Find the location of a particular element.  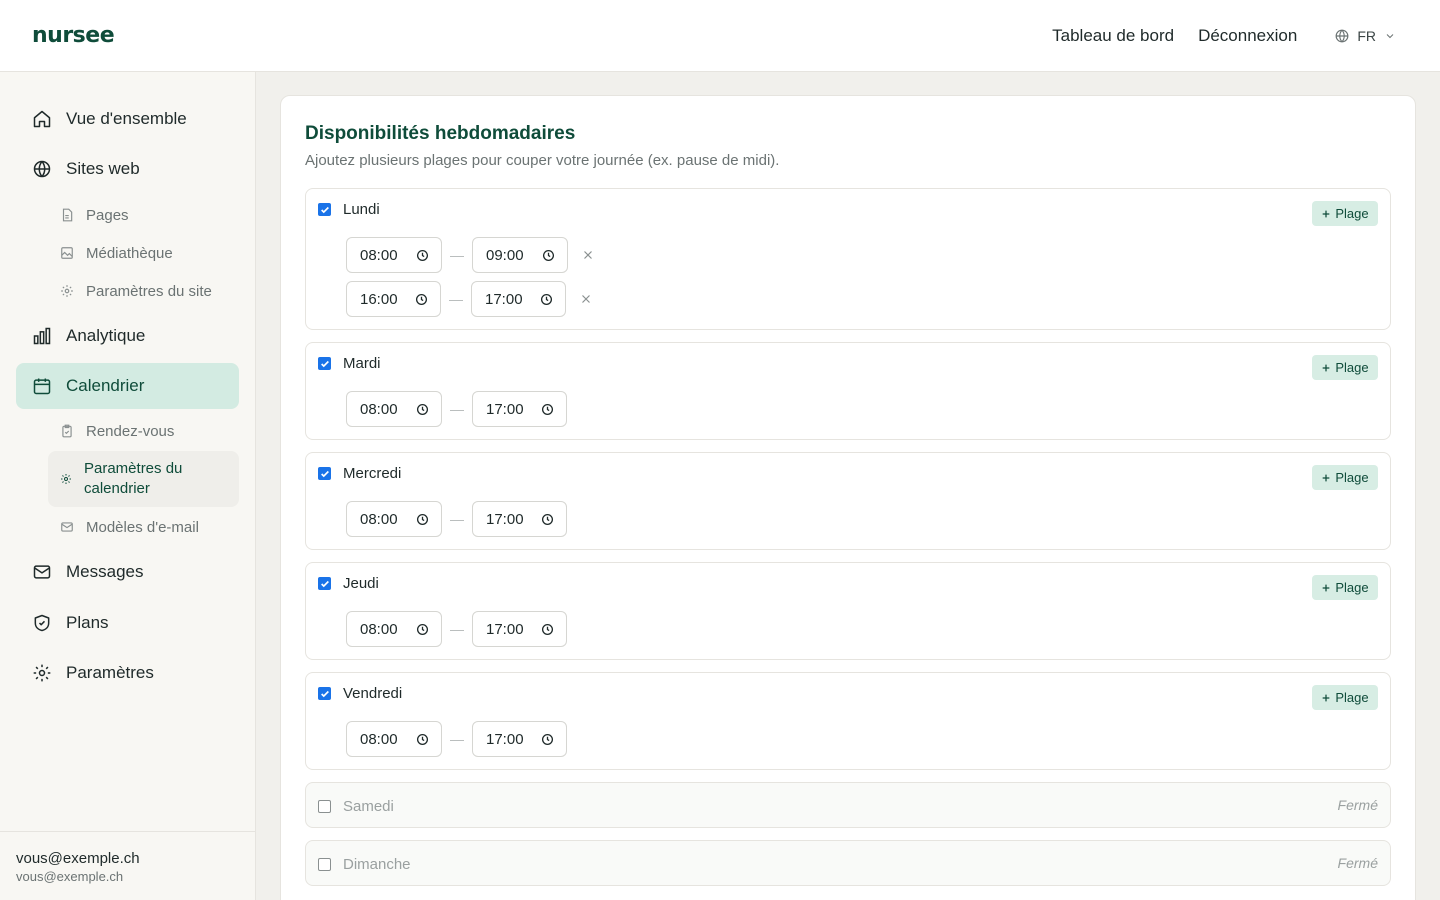

day-name: Dimanche is located at coordinates (377, 864).